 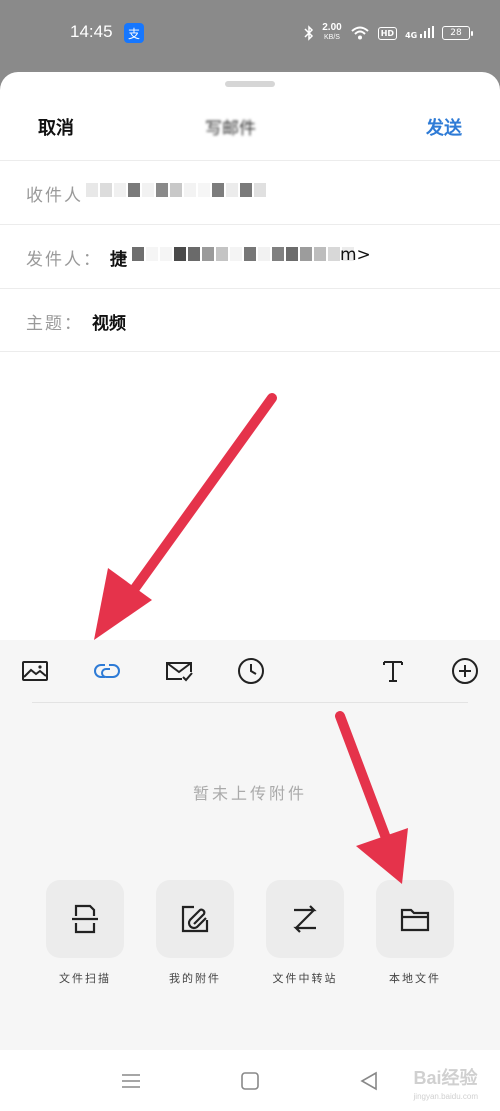 What do you see at coordinates (54, 196) in the screenshot?
I see `to-label: 收件人` at bounding box center [54, 196].